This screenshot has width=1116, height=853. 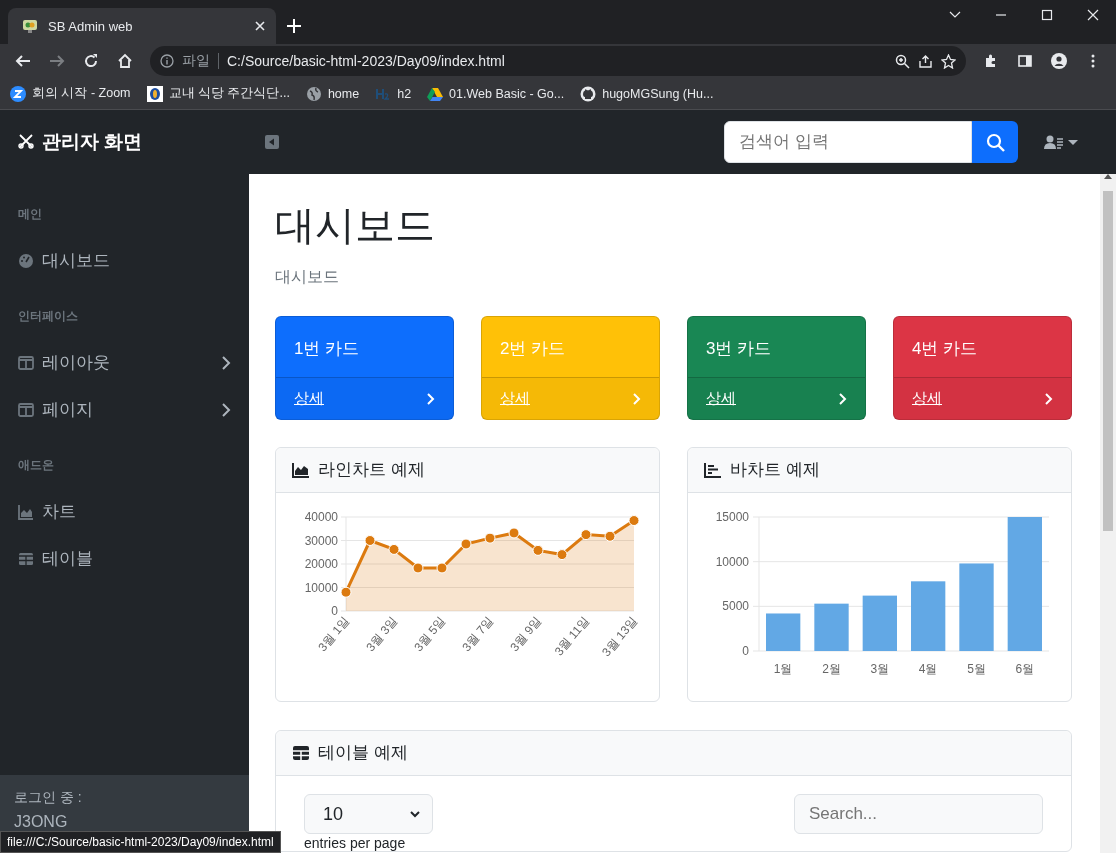 I want to click on forward-icon, so click(x=57, y=61).